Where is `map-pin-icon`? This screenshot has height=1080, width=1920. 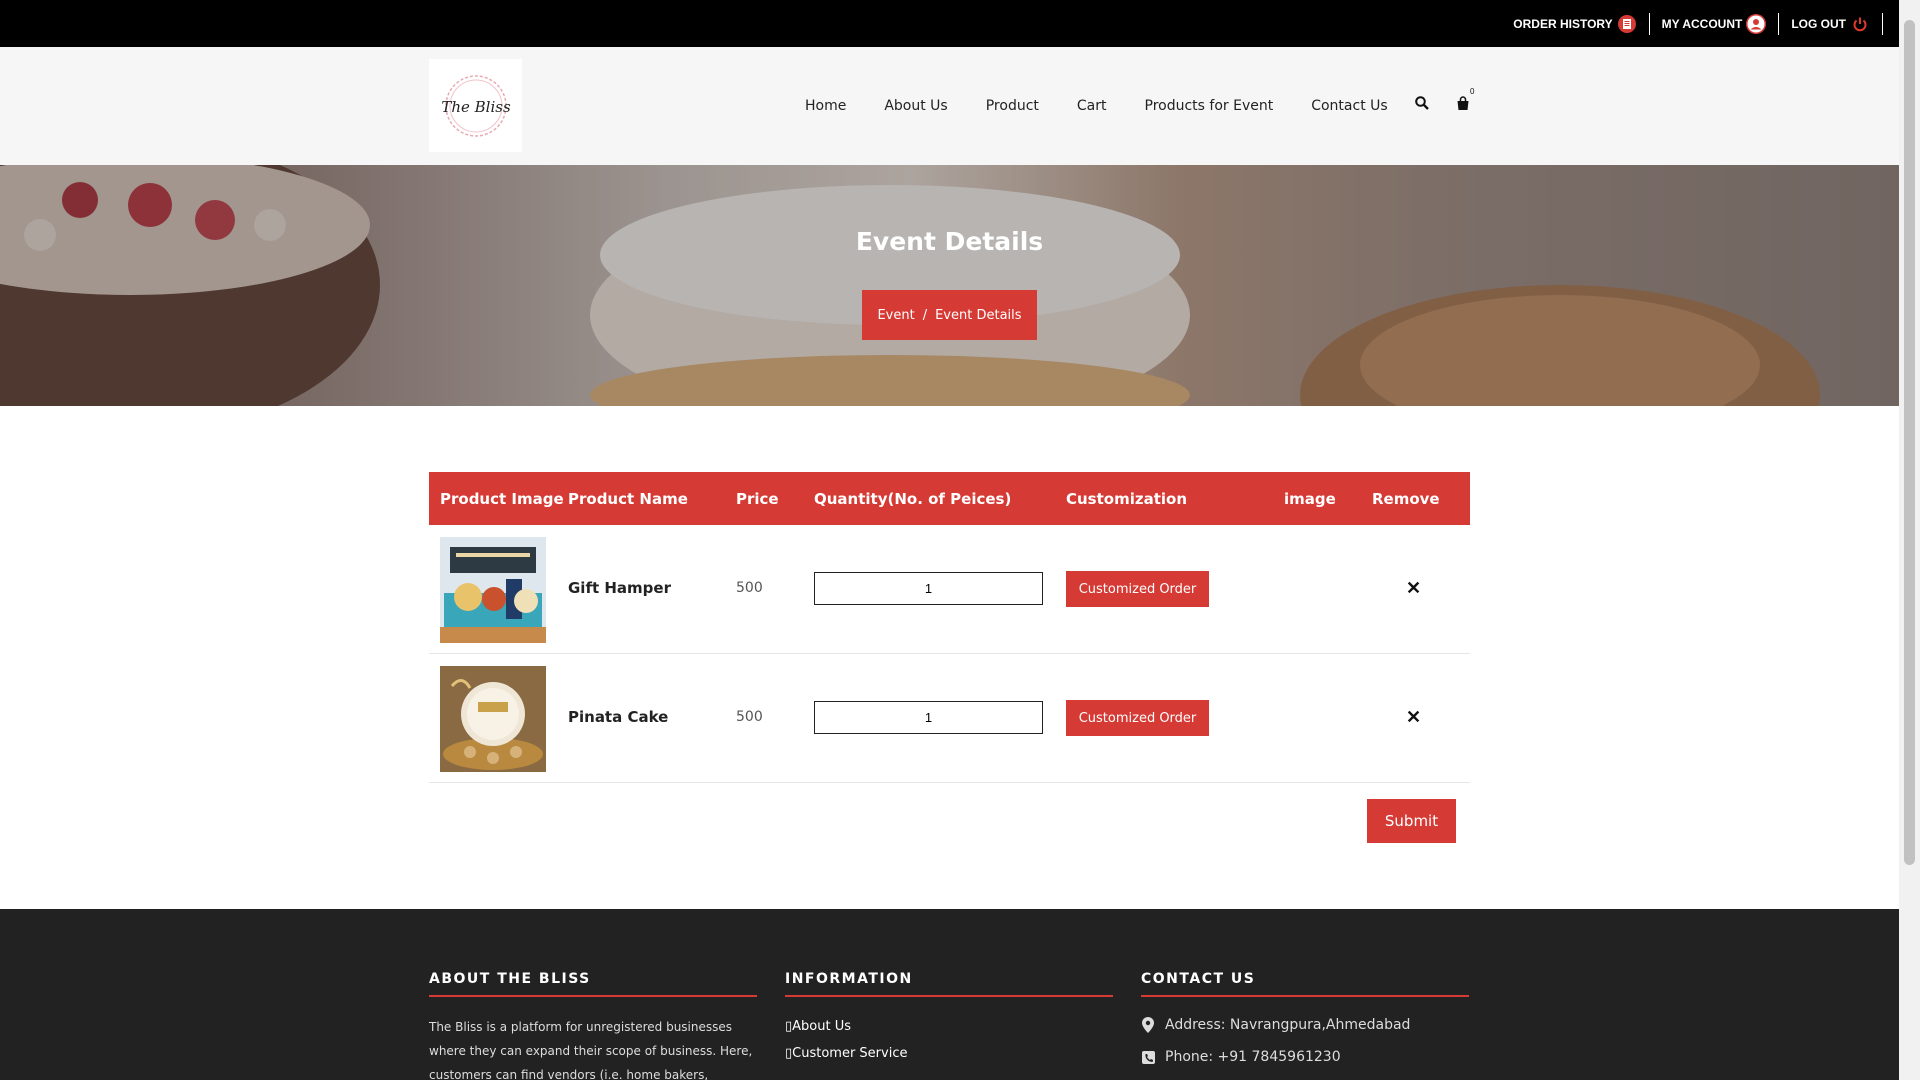
map-pin-icon is located at coordinates (1148, 1025).